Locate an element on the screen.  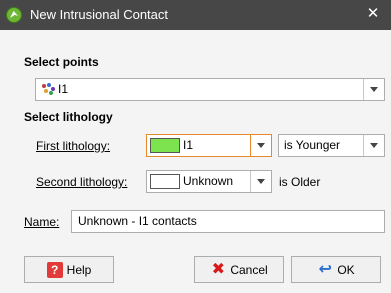
points-icon is located at coordinates (49, 89).